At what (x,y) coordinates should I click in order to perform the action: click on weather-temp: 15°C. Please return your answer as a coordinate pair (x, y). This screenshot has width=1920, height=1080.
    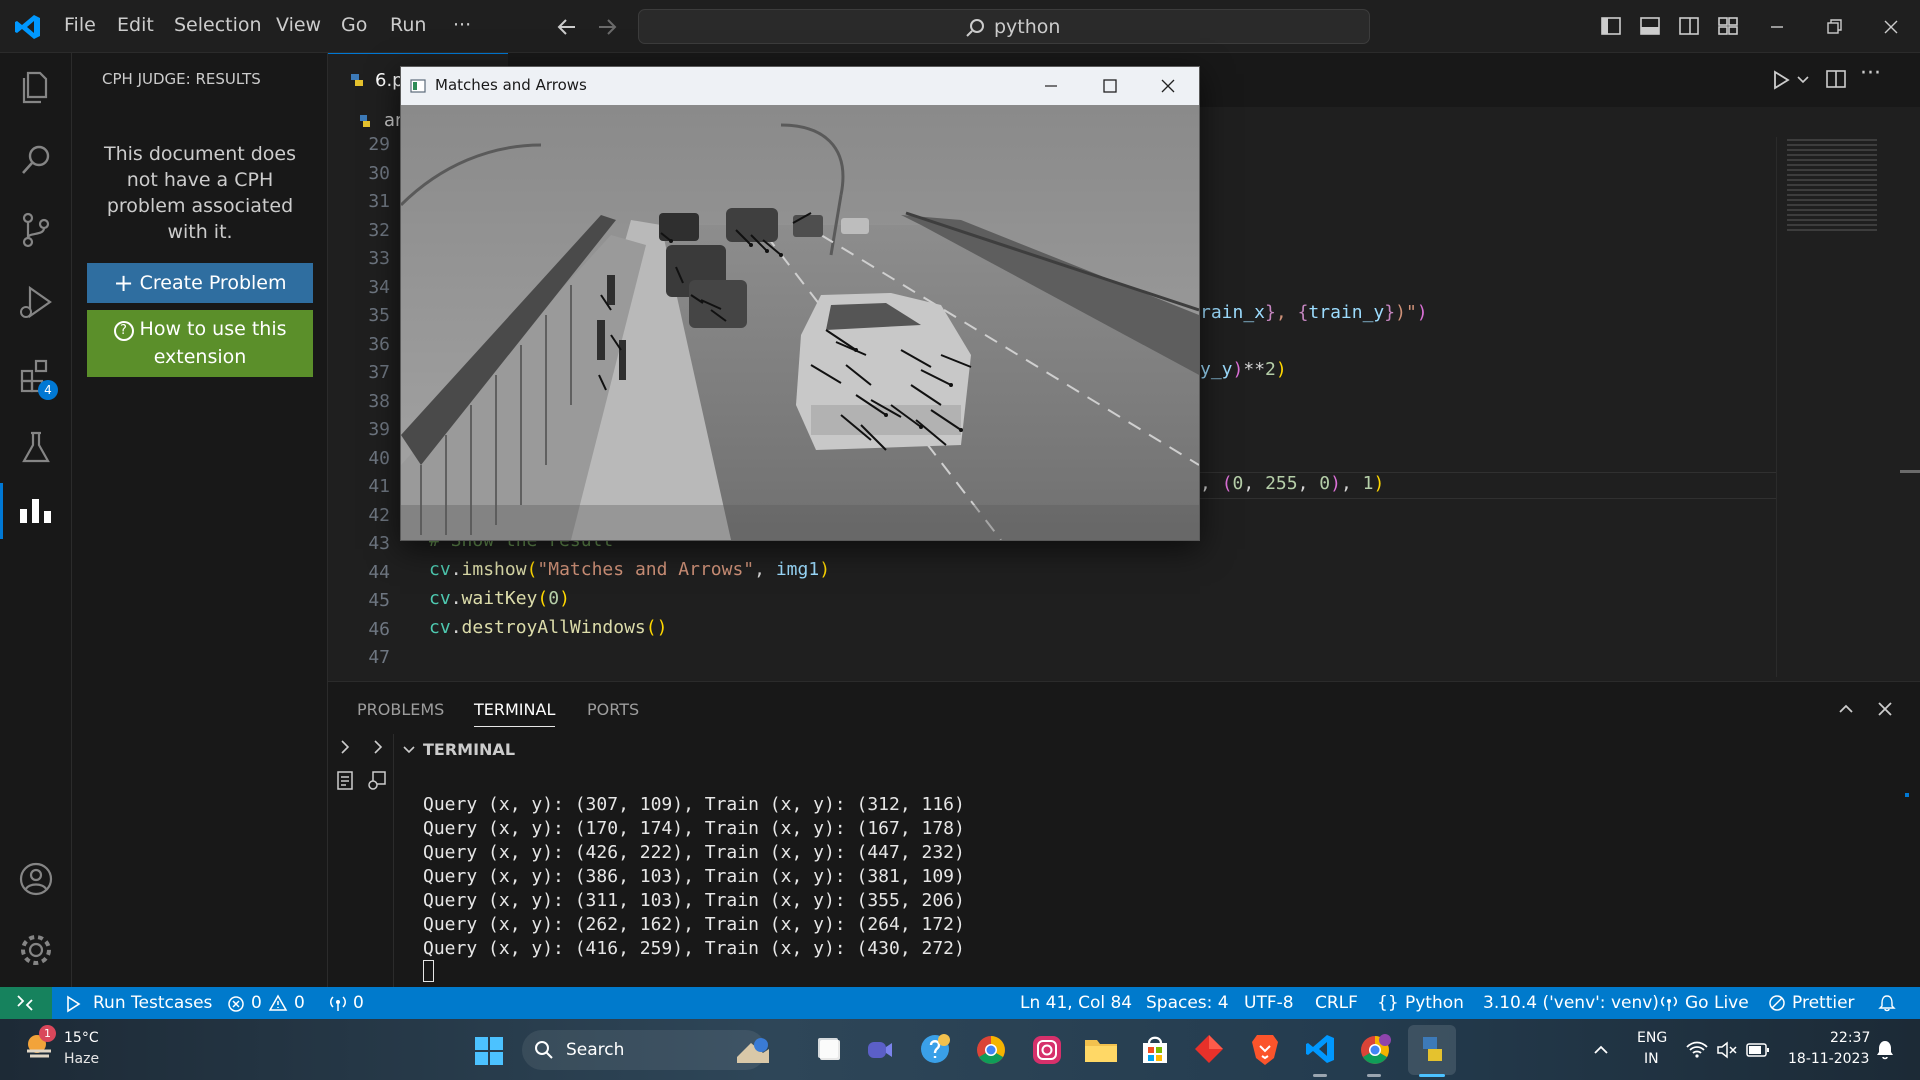
    Looking at the image, I should click on (81, 1038).